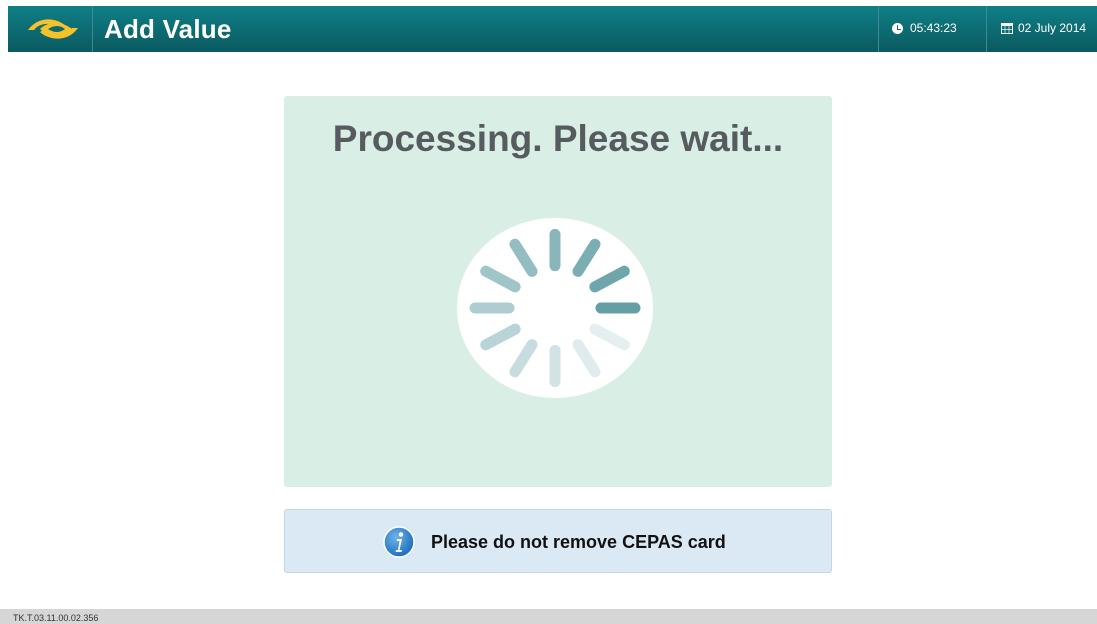  I want to click on clock-icon, so click(897, 28).